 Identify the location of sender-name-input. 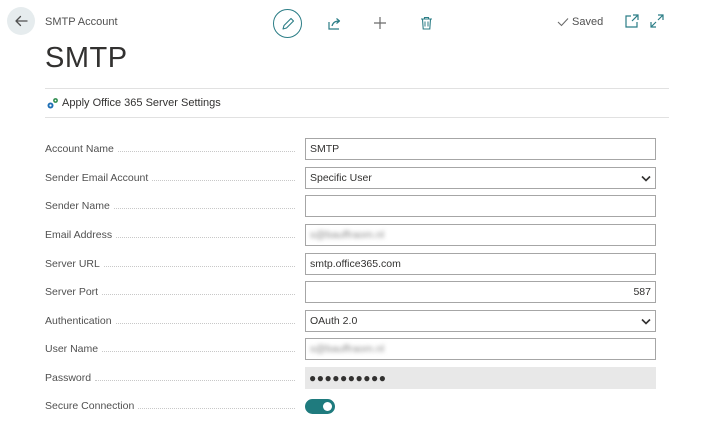
(480, 206).